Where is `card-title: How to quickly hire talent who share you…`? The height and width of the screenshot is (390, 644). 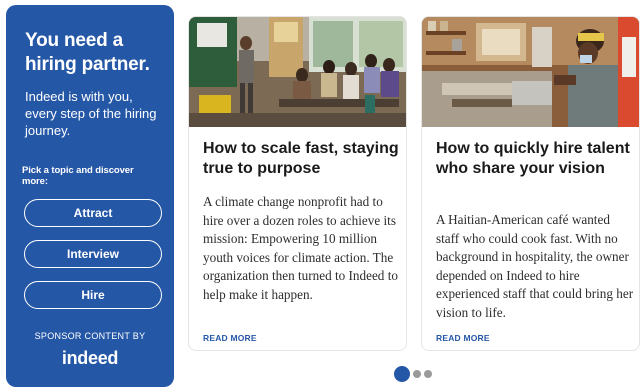 card-title: How to quickly hire talent who share you… is located at coordinates (536, 159).